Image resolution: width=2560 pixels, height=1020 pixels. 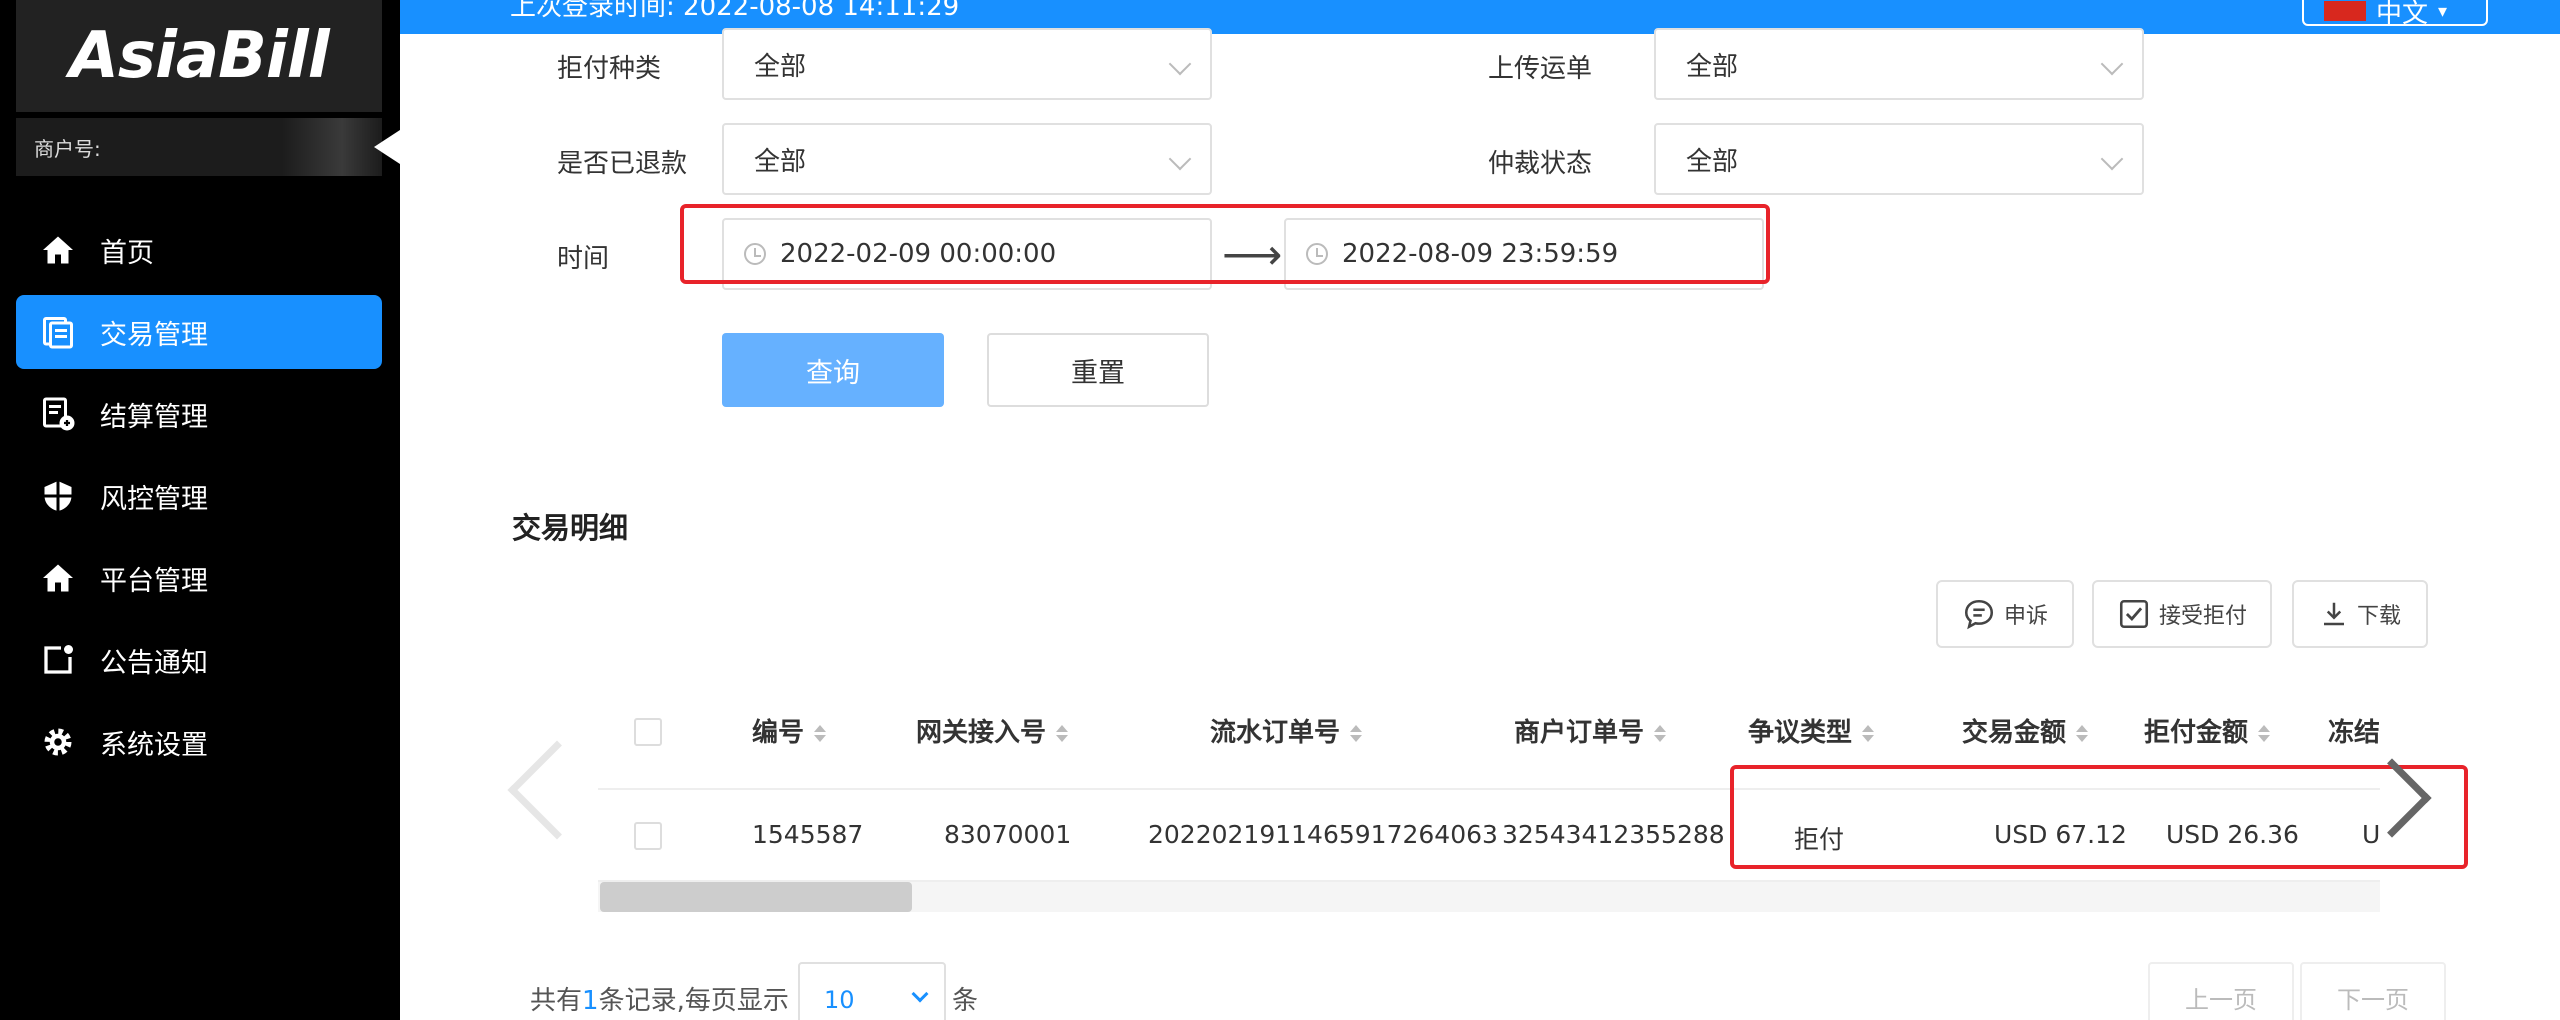 I want to click on download-icon, so click(x=2333, y=614).